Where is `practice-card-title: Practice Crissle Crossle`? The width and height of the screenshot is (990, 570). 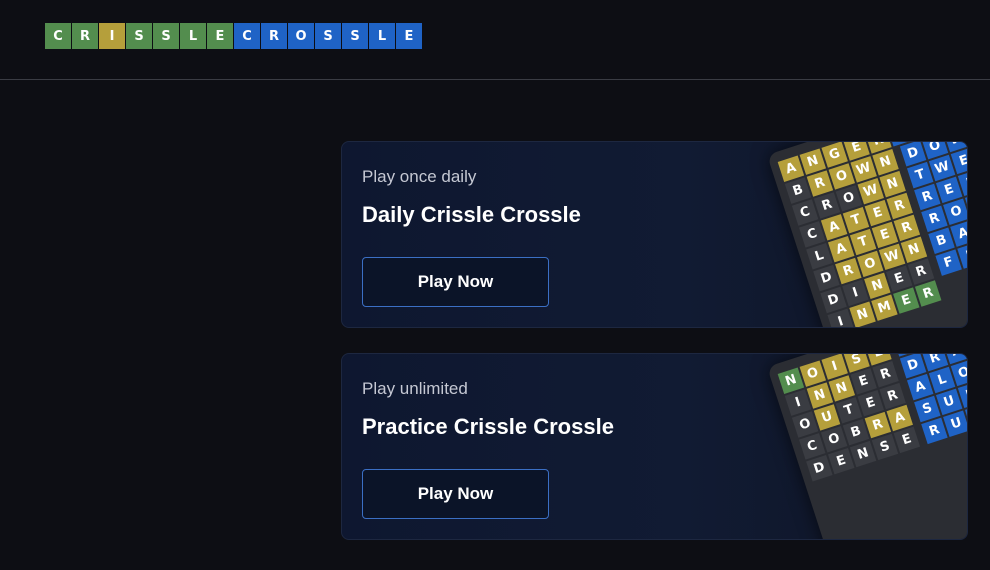
practice-card-title: Practice Crissle Crossle is located at coordinates (488, 426).